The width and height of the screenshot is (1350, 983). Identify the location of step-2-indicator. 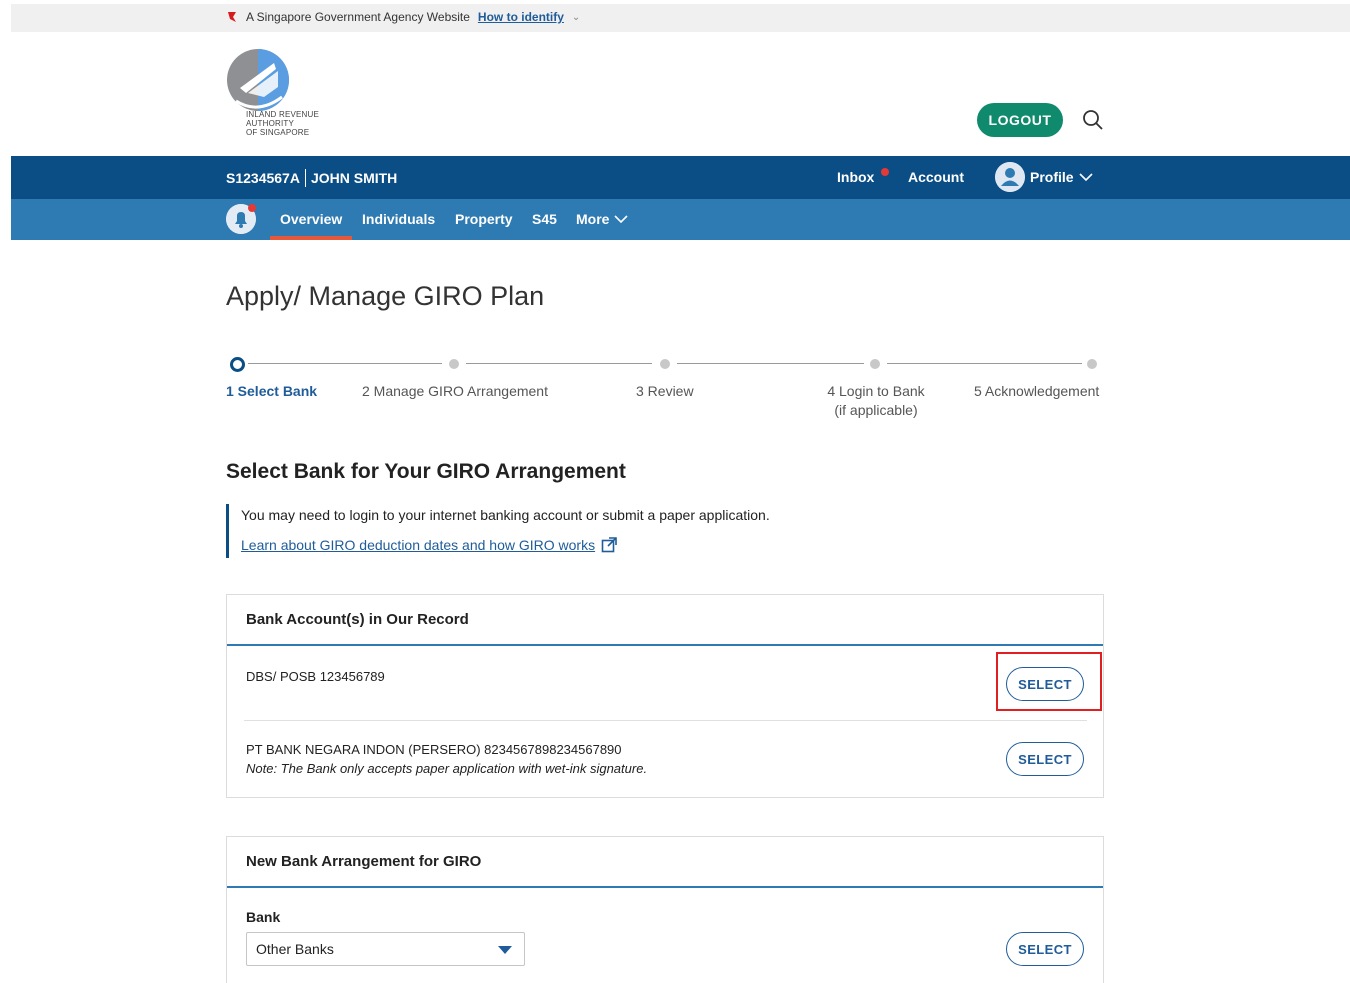
(454, 364).